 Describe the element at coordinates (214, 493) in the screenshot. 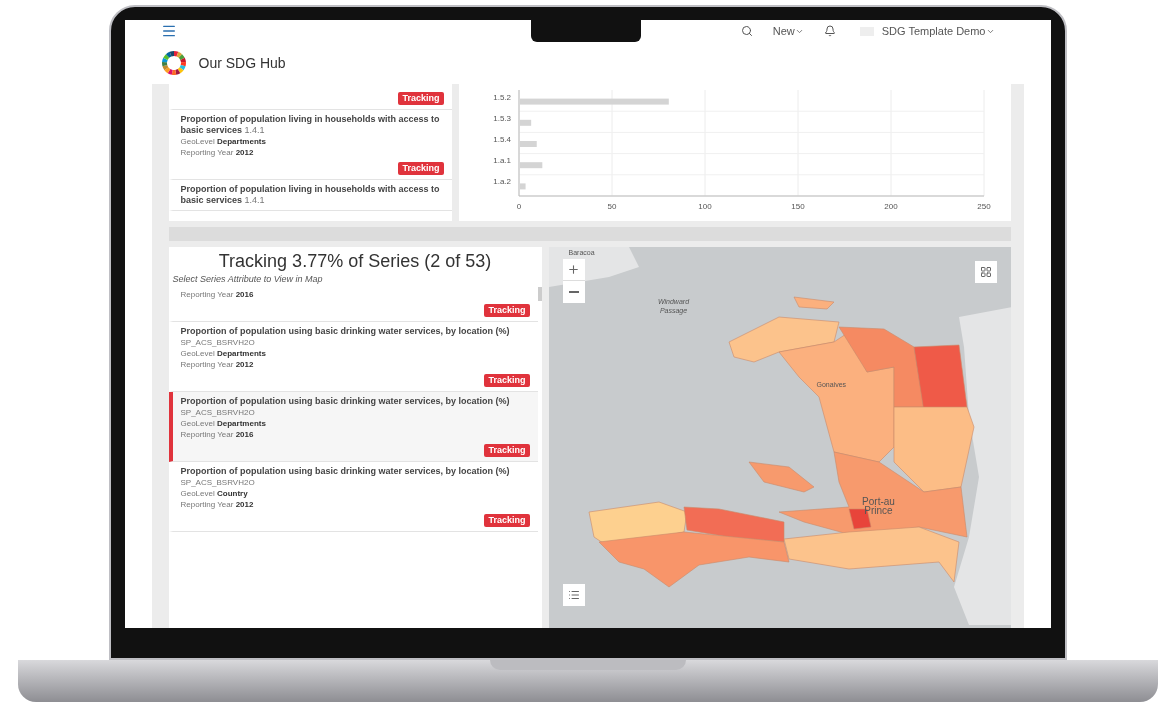

I see `geolevel-text: GeoLevel Country` at that location.